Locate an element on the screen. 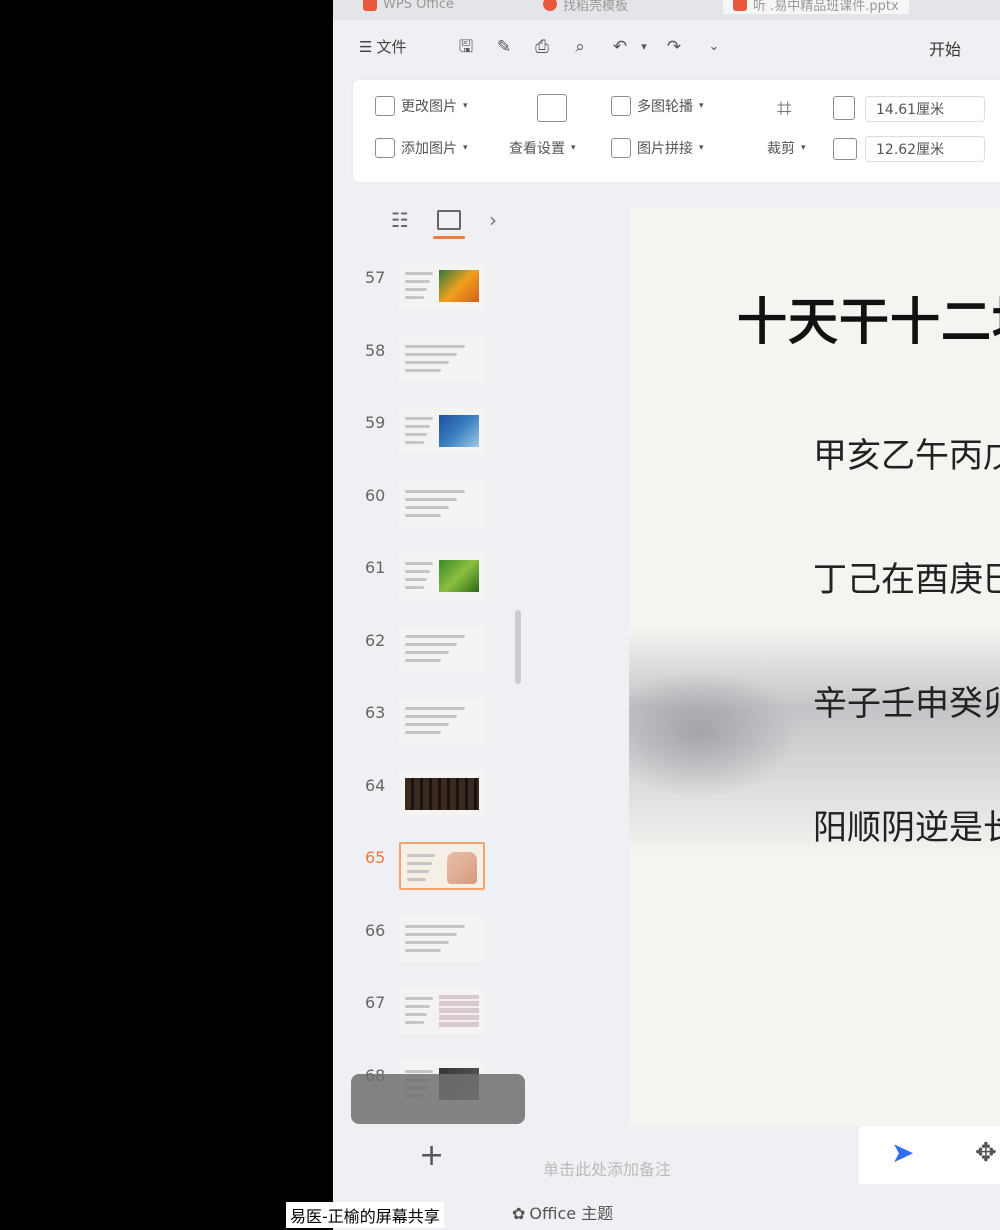 The image size is (1000, 1230). floating-toolbar: ➤ ✥ is located at coordinates (929, 1155).